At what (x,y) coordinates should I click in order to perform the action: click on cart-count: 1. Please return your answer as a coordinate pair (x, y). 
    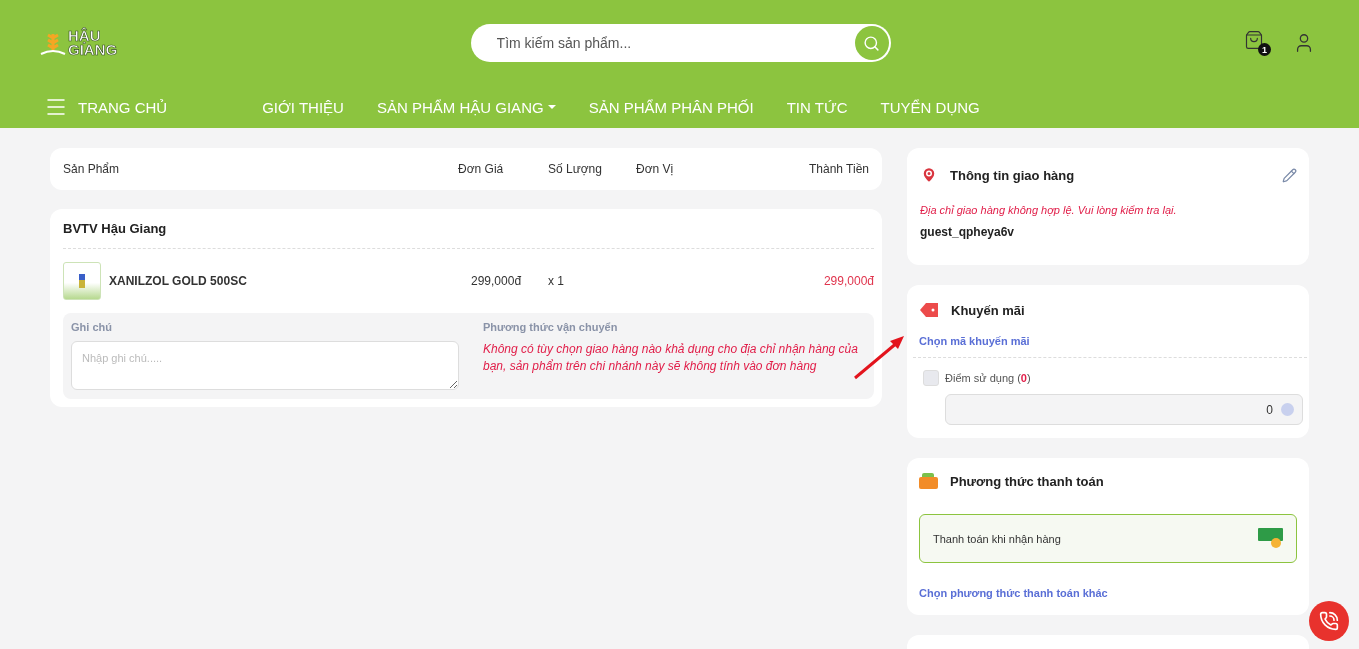
    Looking at the image, I should click on (1264, 49).